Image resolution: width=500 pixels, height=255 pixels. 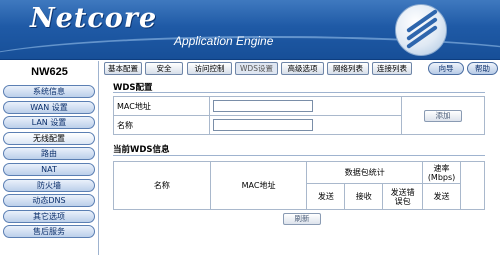 I want to click on col-rate-header: 速率 (Mbps), so click(x=442, y=172).